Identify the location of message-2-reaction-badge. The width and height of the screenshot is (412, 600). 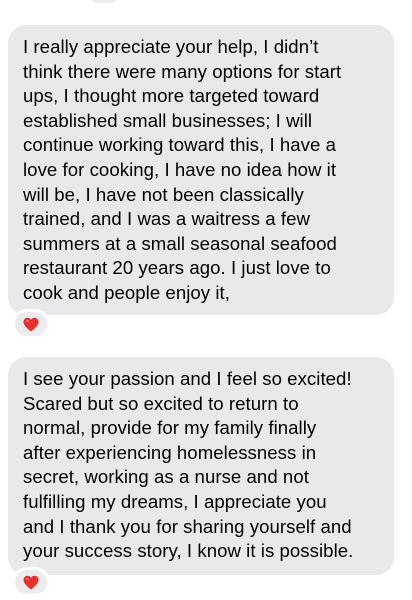
(31, 582).